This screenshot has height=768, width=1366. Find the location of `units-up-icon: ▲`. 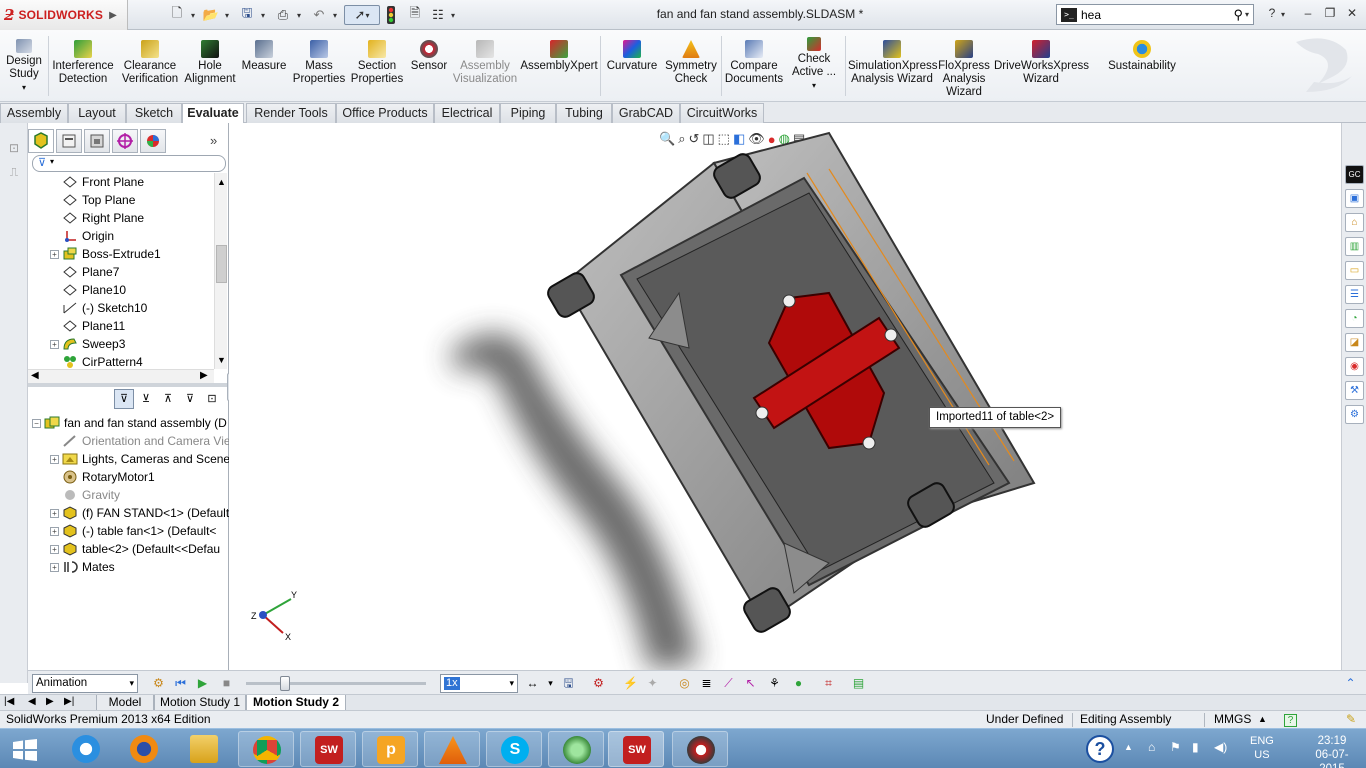

units-up-icon: ▲ is located at coordinates (1262, 720).